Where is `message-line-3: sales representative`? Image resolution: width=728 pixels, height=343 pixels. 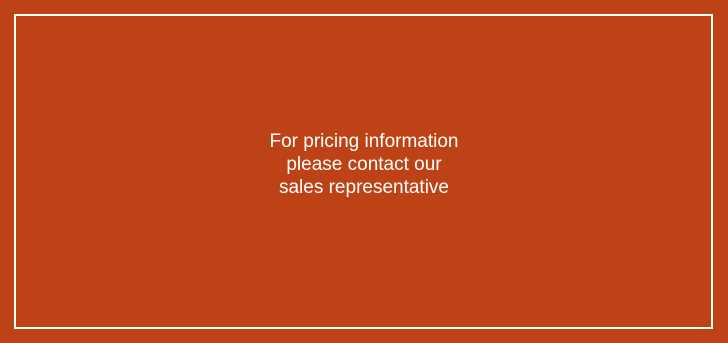 message-line-3: sales representative is located at coordinates (364, 187).